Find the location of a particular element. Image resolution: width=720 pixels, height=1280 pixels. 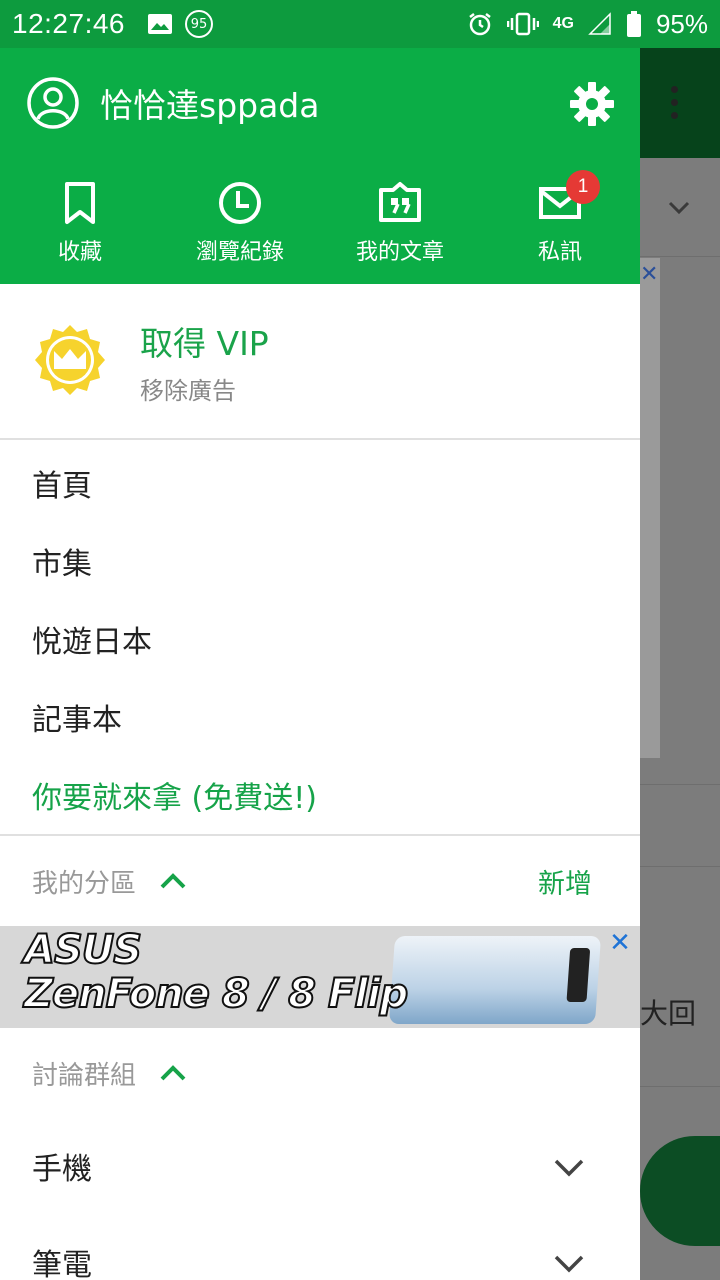

user-profile-row: 恰恰達sppada is located at coordinates (320, 103).